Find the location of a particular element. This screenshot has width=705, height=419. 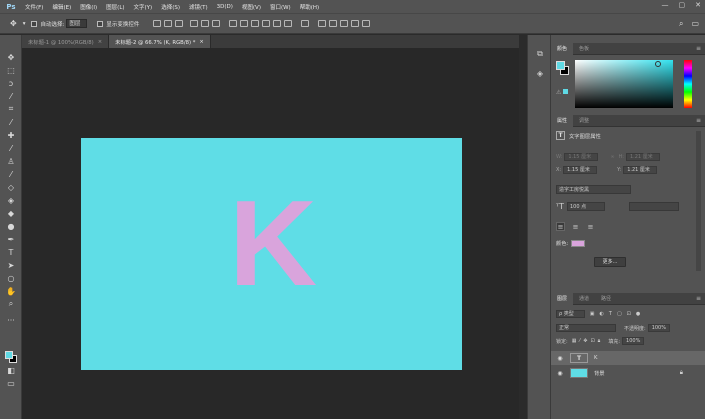

filter-type-icon: T is located at coordinates (610, 314).